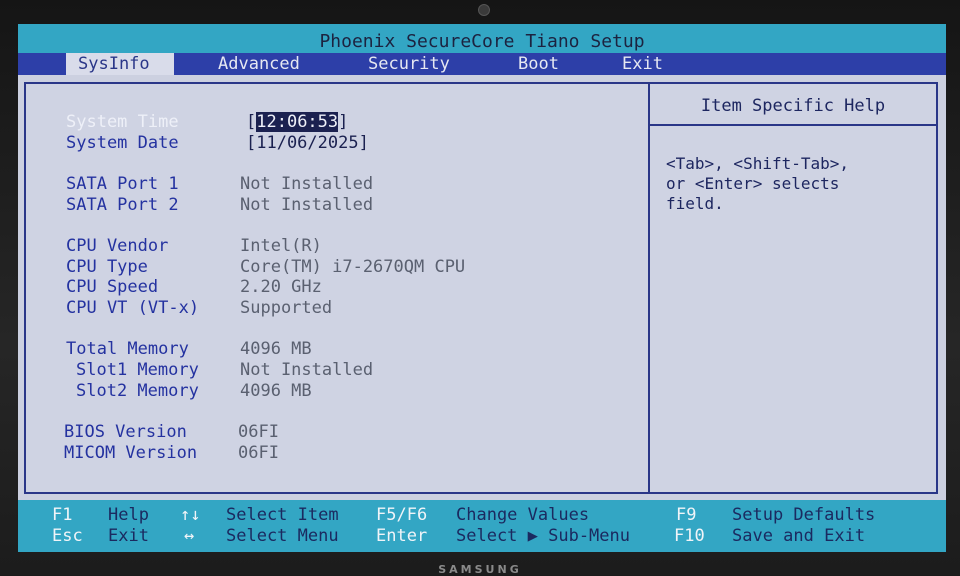  I want to click on tab-advanced: Advanced, so click(259, 64).